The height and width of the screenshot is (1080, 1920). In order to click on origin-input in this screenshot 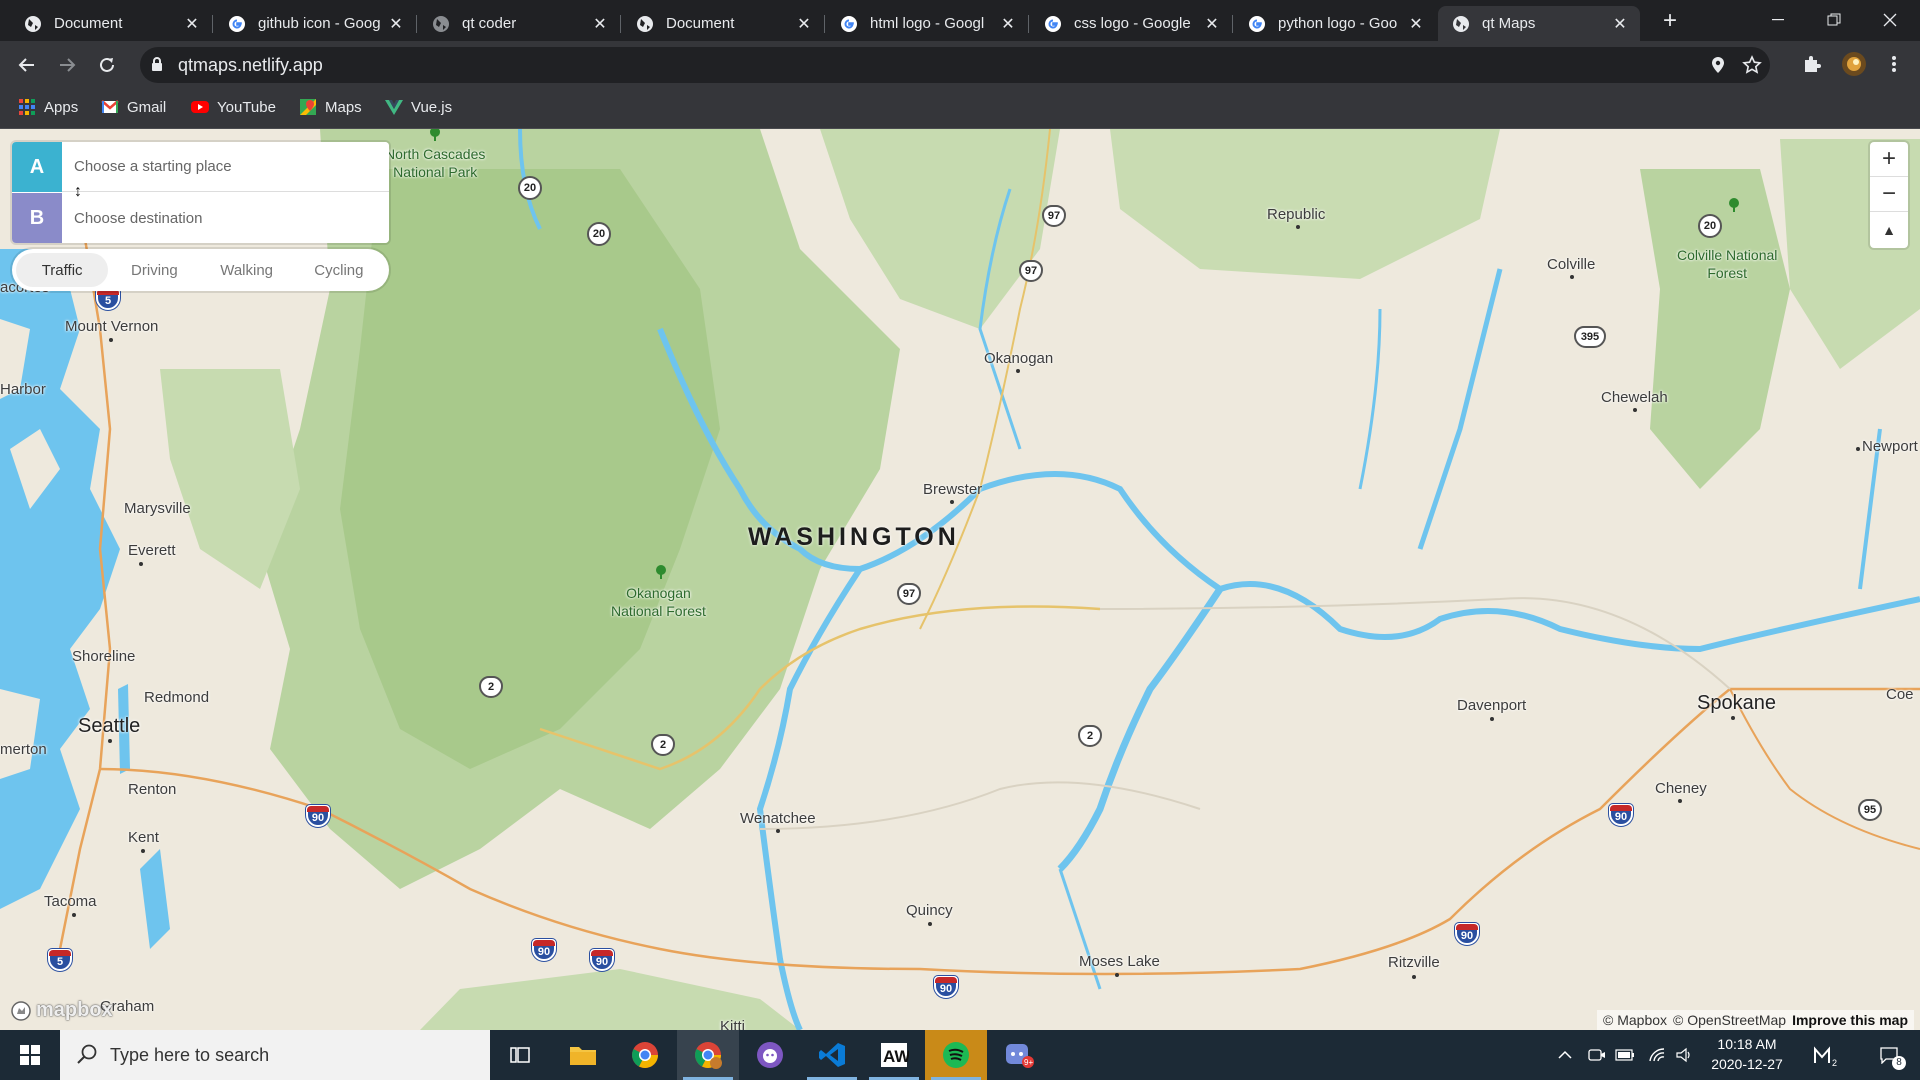, I will do `click(225, 167)`.